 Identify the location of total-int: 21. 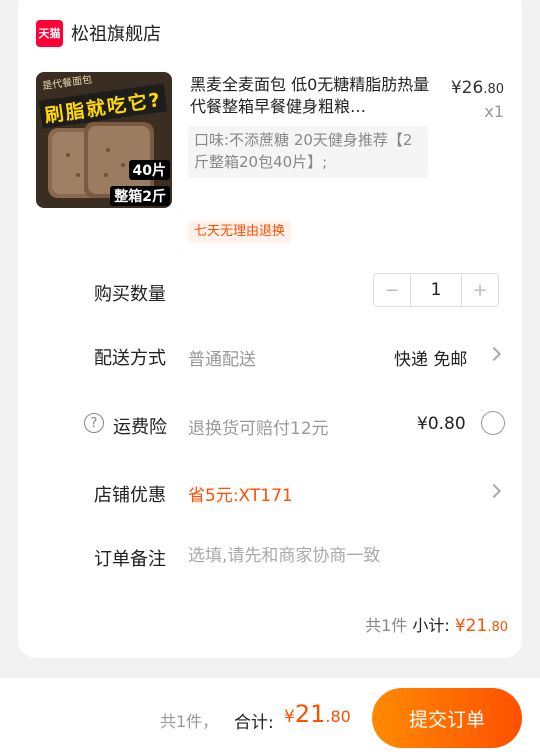
(310, 714).